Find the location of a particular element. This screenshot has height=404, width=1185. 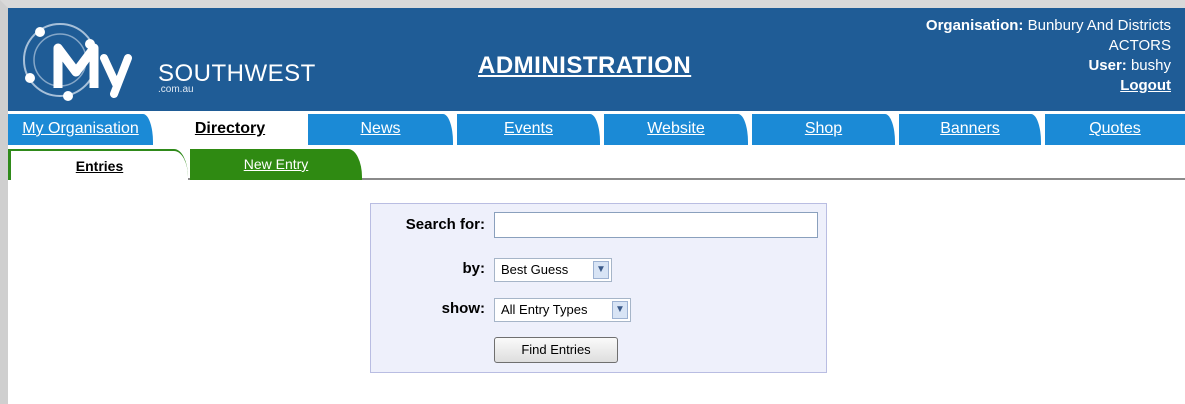

tab-quotes: Quotes is located at coordinates (1115, 129).